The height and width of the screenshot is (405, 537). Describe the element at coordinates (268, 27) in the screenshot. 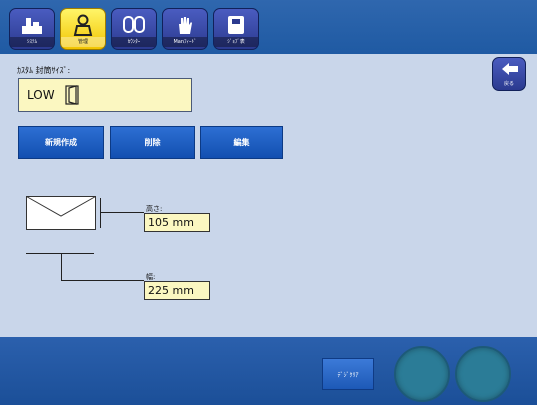

I see `top-toolbar: ｼｽﾃﾑ 管理 ｶｳﾝﾀｰ Manﾌｨｰﾄﾞ ｼﾞｮﾌﾞ表` at that location.